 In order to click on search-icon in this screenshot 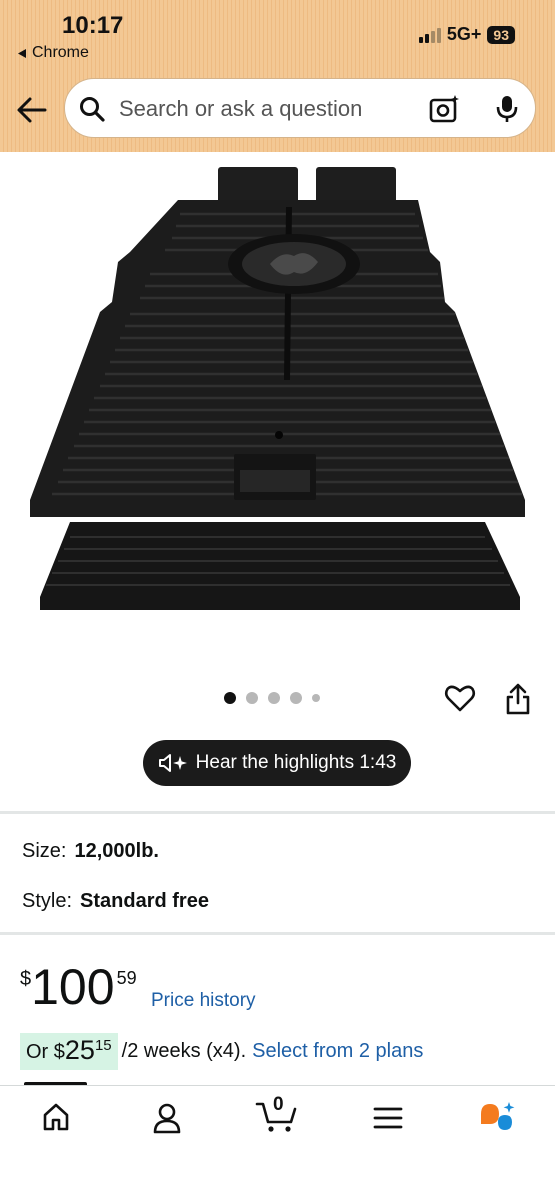, I will do `click(92, 109)`.